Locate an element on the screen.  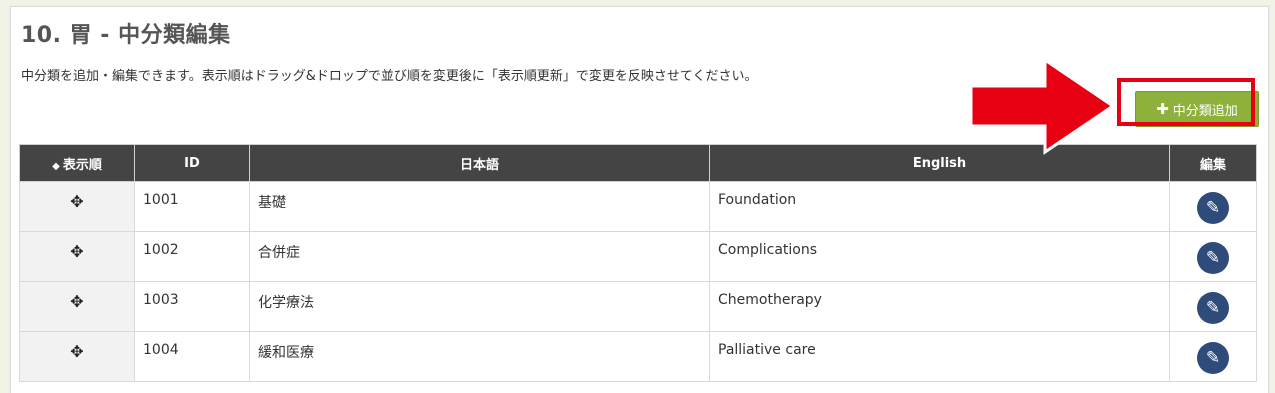
table-row: ✥ 1001 基礎 Foundation ✎ is located at coordinates (638, 206).